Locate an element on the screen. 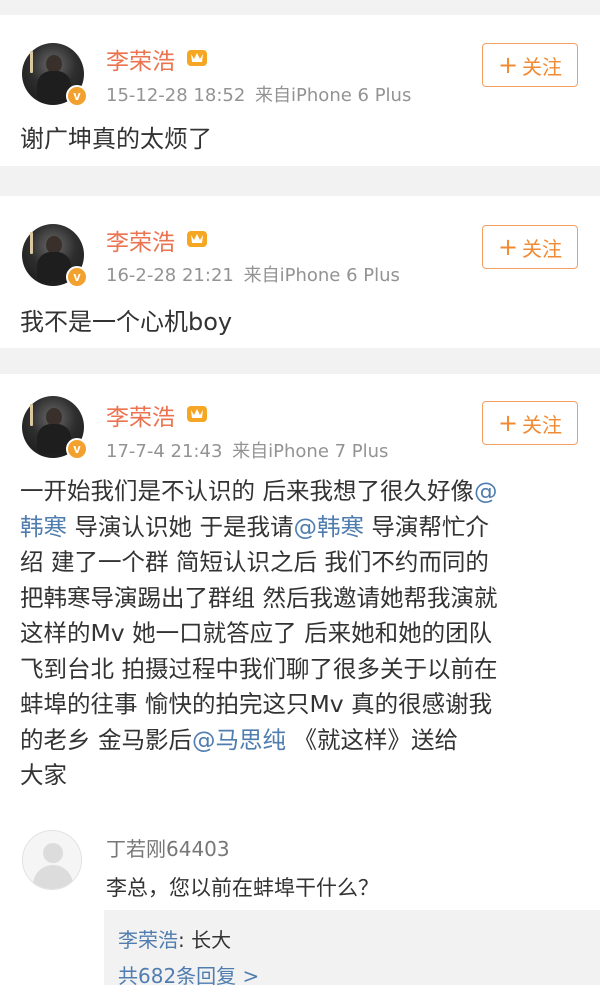 The height and width of the screenshot is (985, 600). post-meta: 17-7-4 21:43 来自iPhone 7 Plus is located at coordinates (247, 450).